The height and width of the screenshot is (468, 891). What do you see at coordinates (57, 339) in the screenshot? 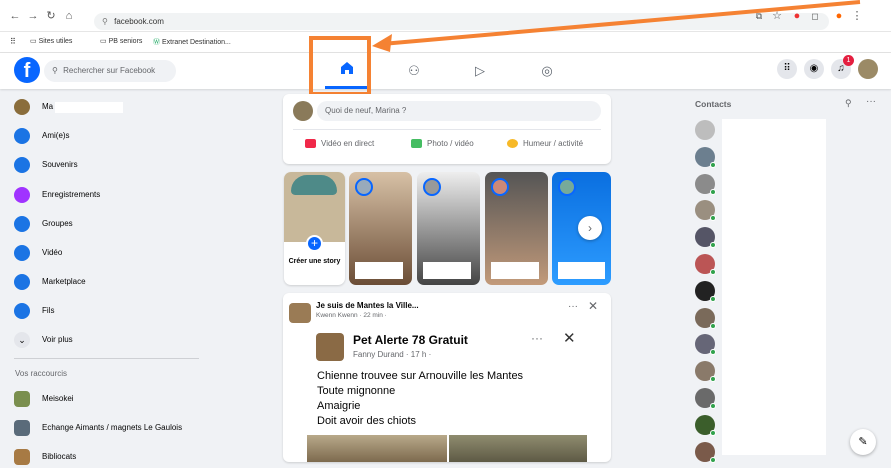
I see `sidebar-item-label: Voir plus` at bounding box center [57, 339].